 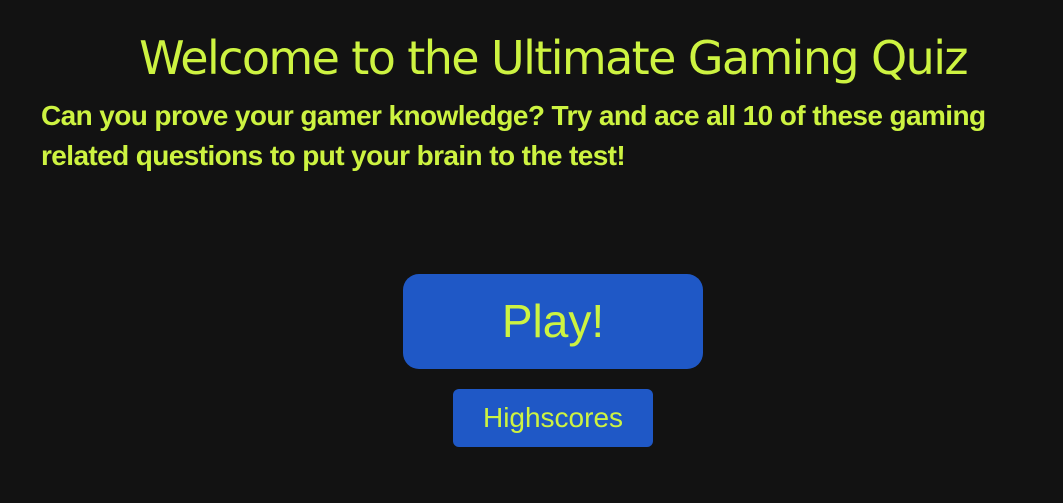 I want to click on page-title: Welcome to the Ultimate Gaming Quiz, so click(x=553, y=58).